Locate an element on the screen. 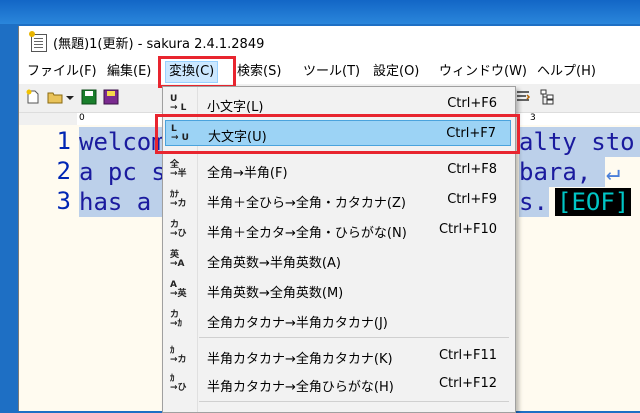  menu-help: ヘルプ(H) is located at coordinates (566, 72).